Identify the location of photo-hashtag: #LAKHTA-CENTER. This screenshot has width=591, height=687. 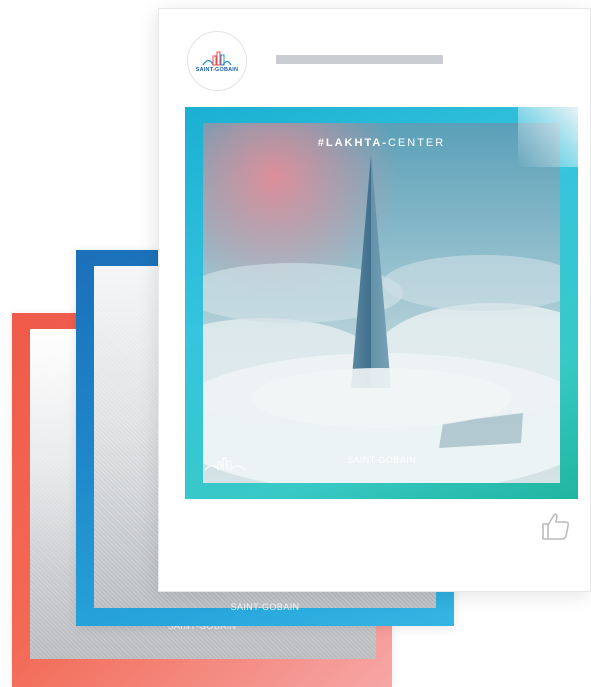
(381, 143).